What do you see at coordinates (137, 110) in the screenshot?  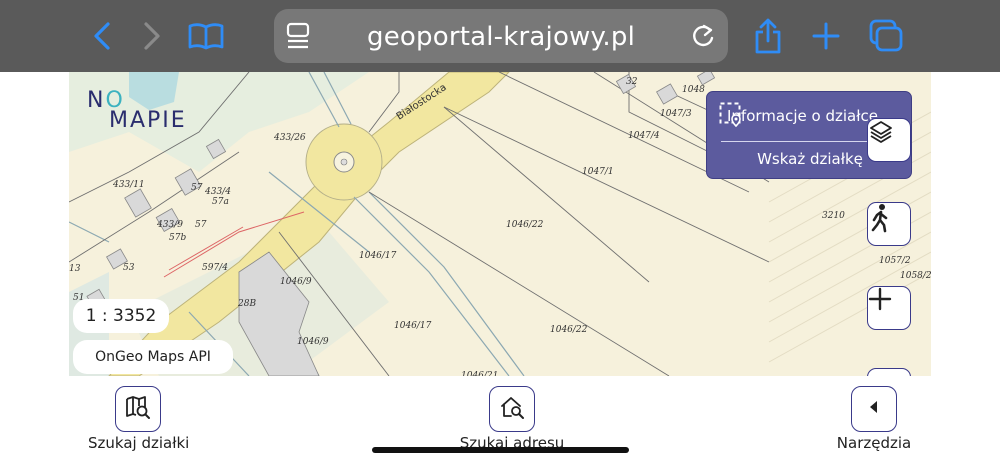 I see `nomapie-logo: NO MAPIE` at bounding box center [137, 110].